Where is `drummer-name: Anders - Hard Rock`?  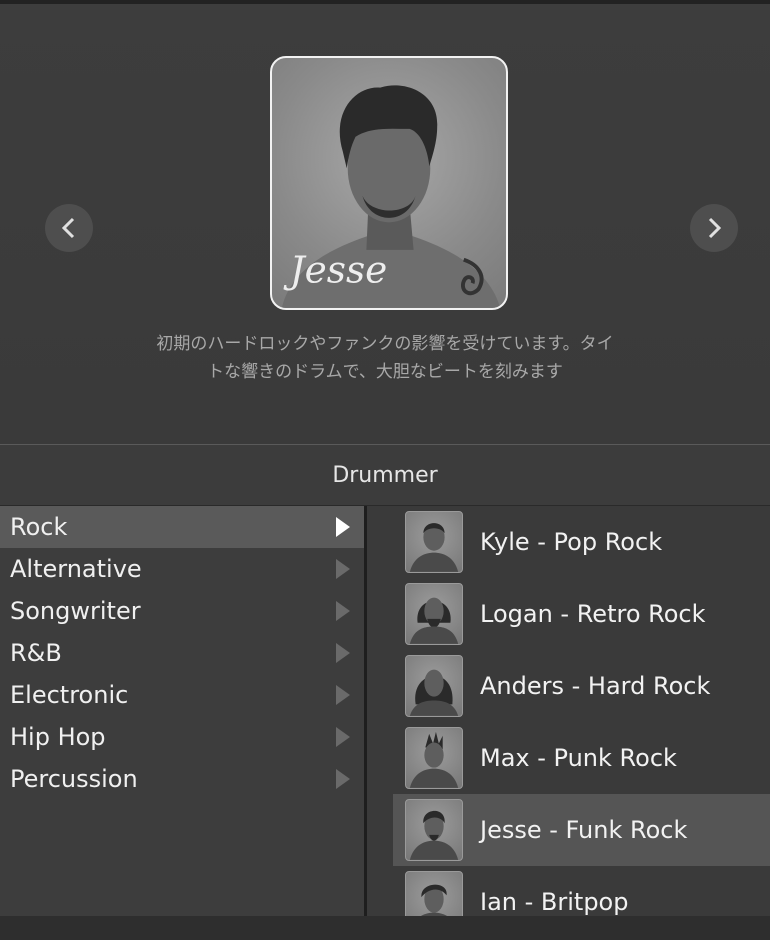
drummer-name: Anders - Hard Rock is located at coordinates (595, 686).